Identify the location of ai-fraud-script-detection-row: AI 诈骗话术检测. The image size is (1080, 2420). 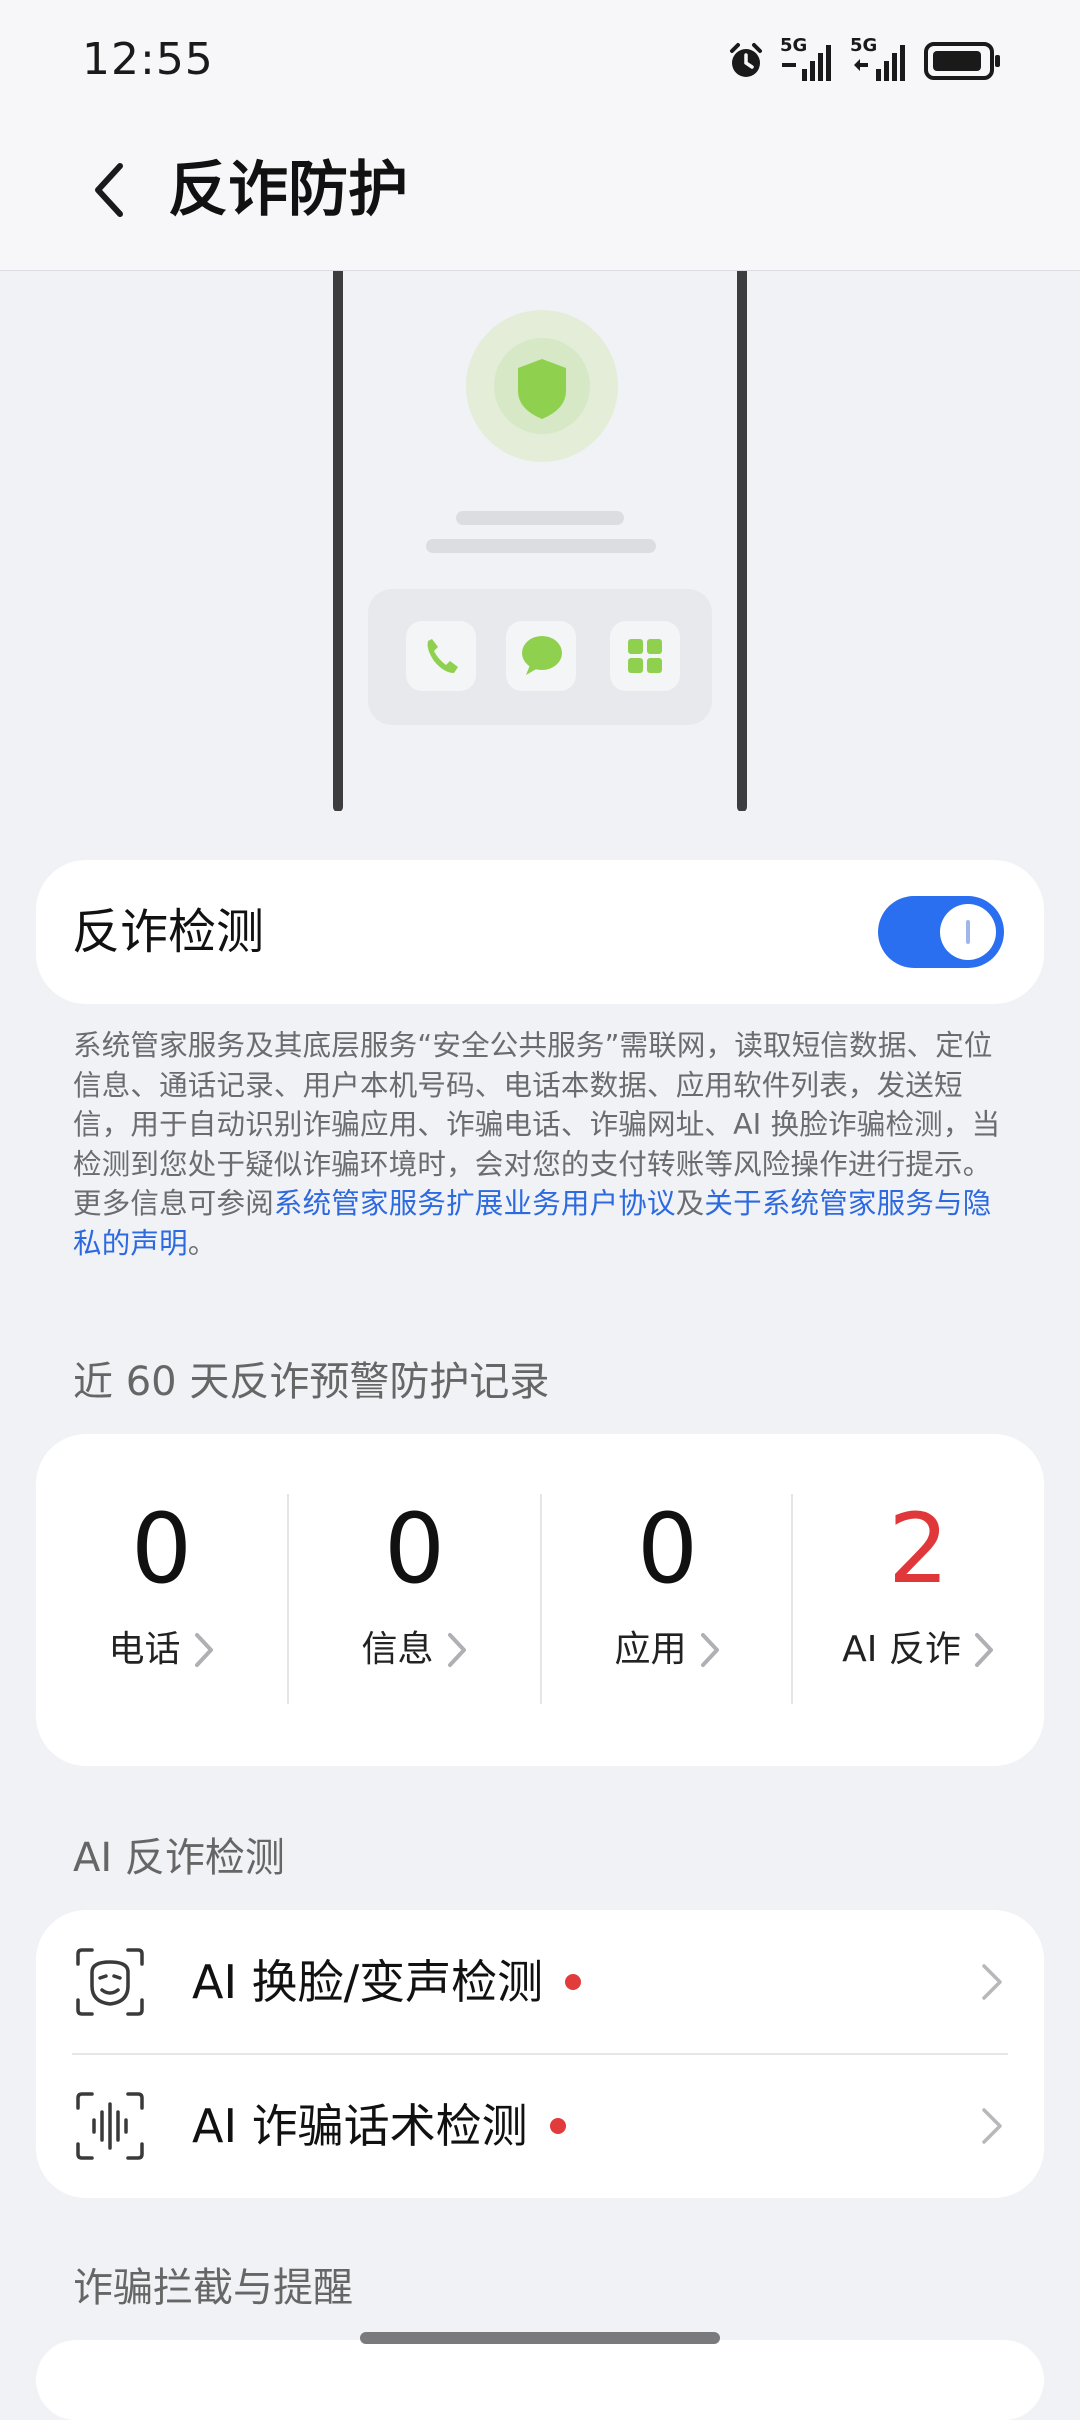
(540, 2126).